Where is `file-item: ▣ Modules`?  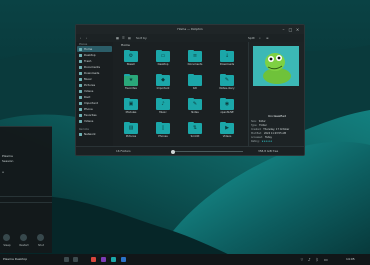 file-item: ▣ Modules is located at coordinates (131, 107).